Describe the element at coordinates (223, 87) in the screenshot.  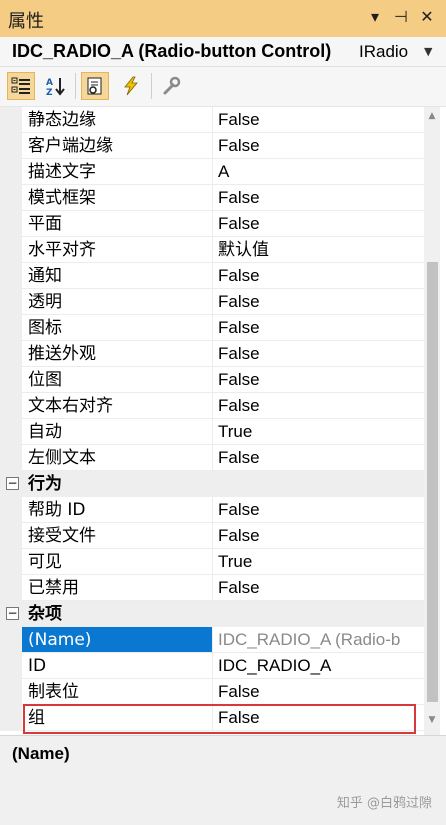
I see `properties-toolbar: A Z` at that location.